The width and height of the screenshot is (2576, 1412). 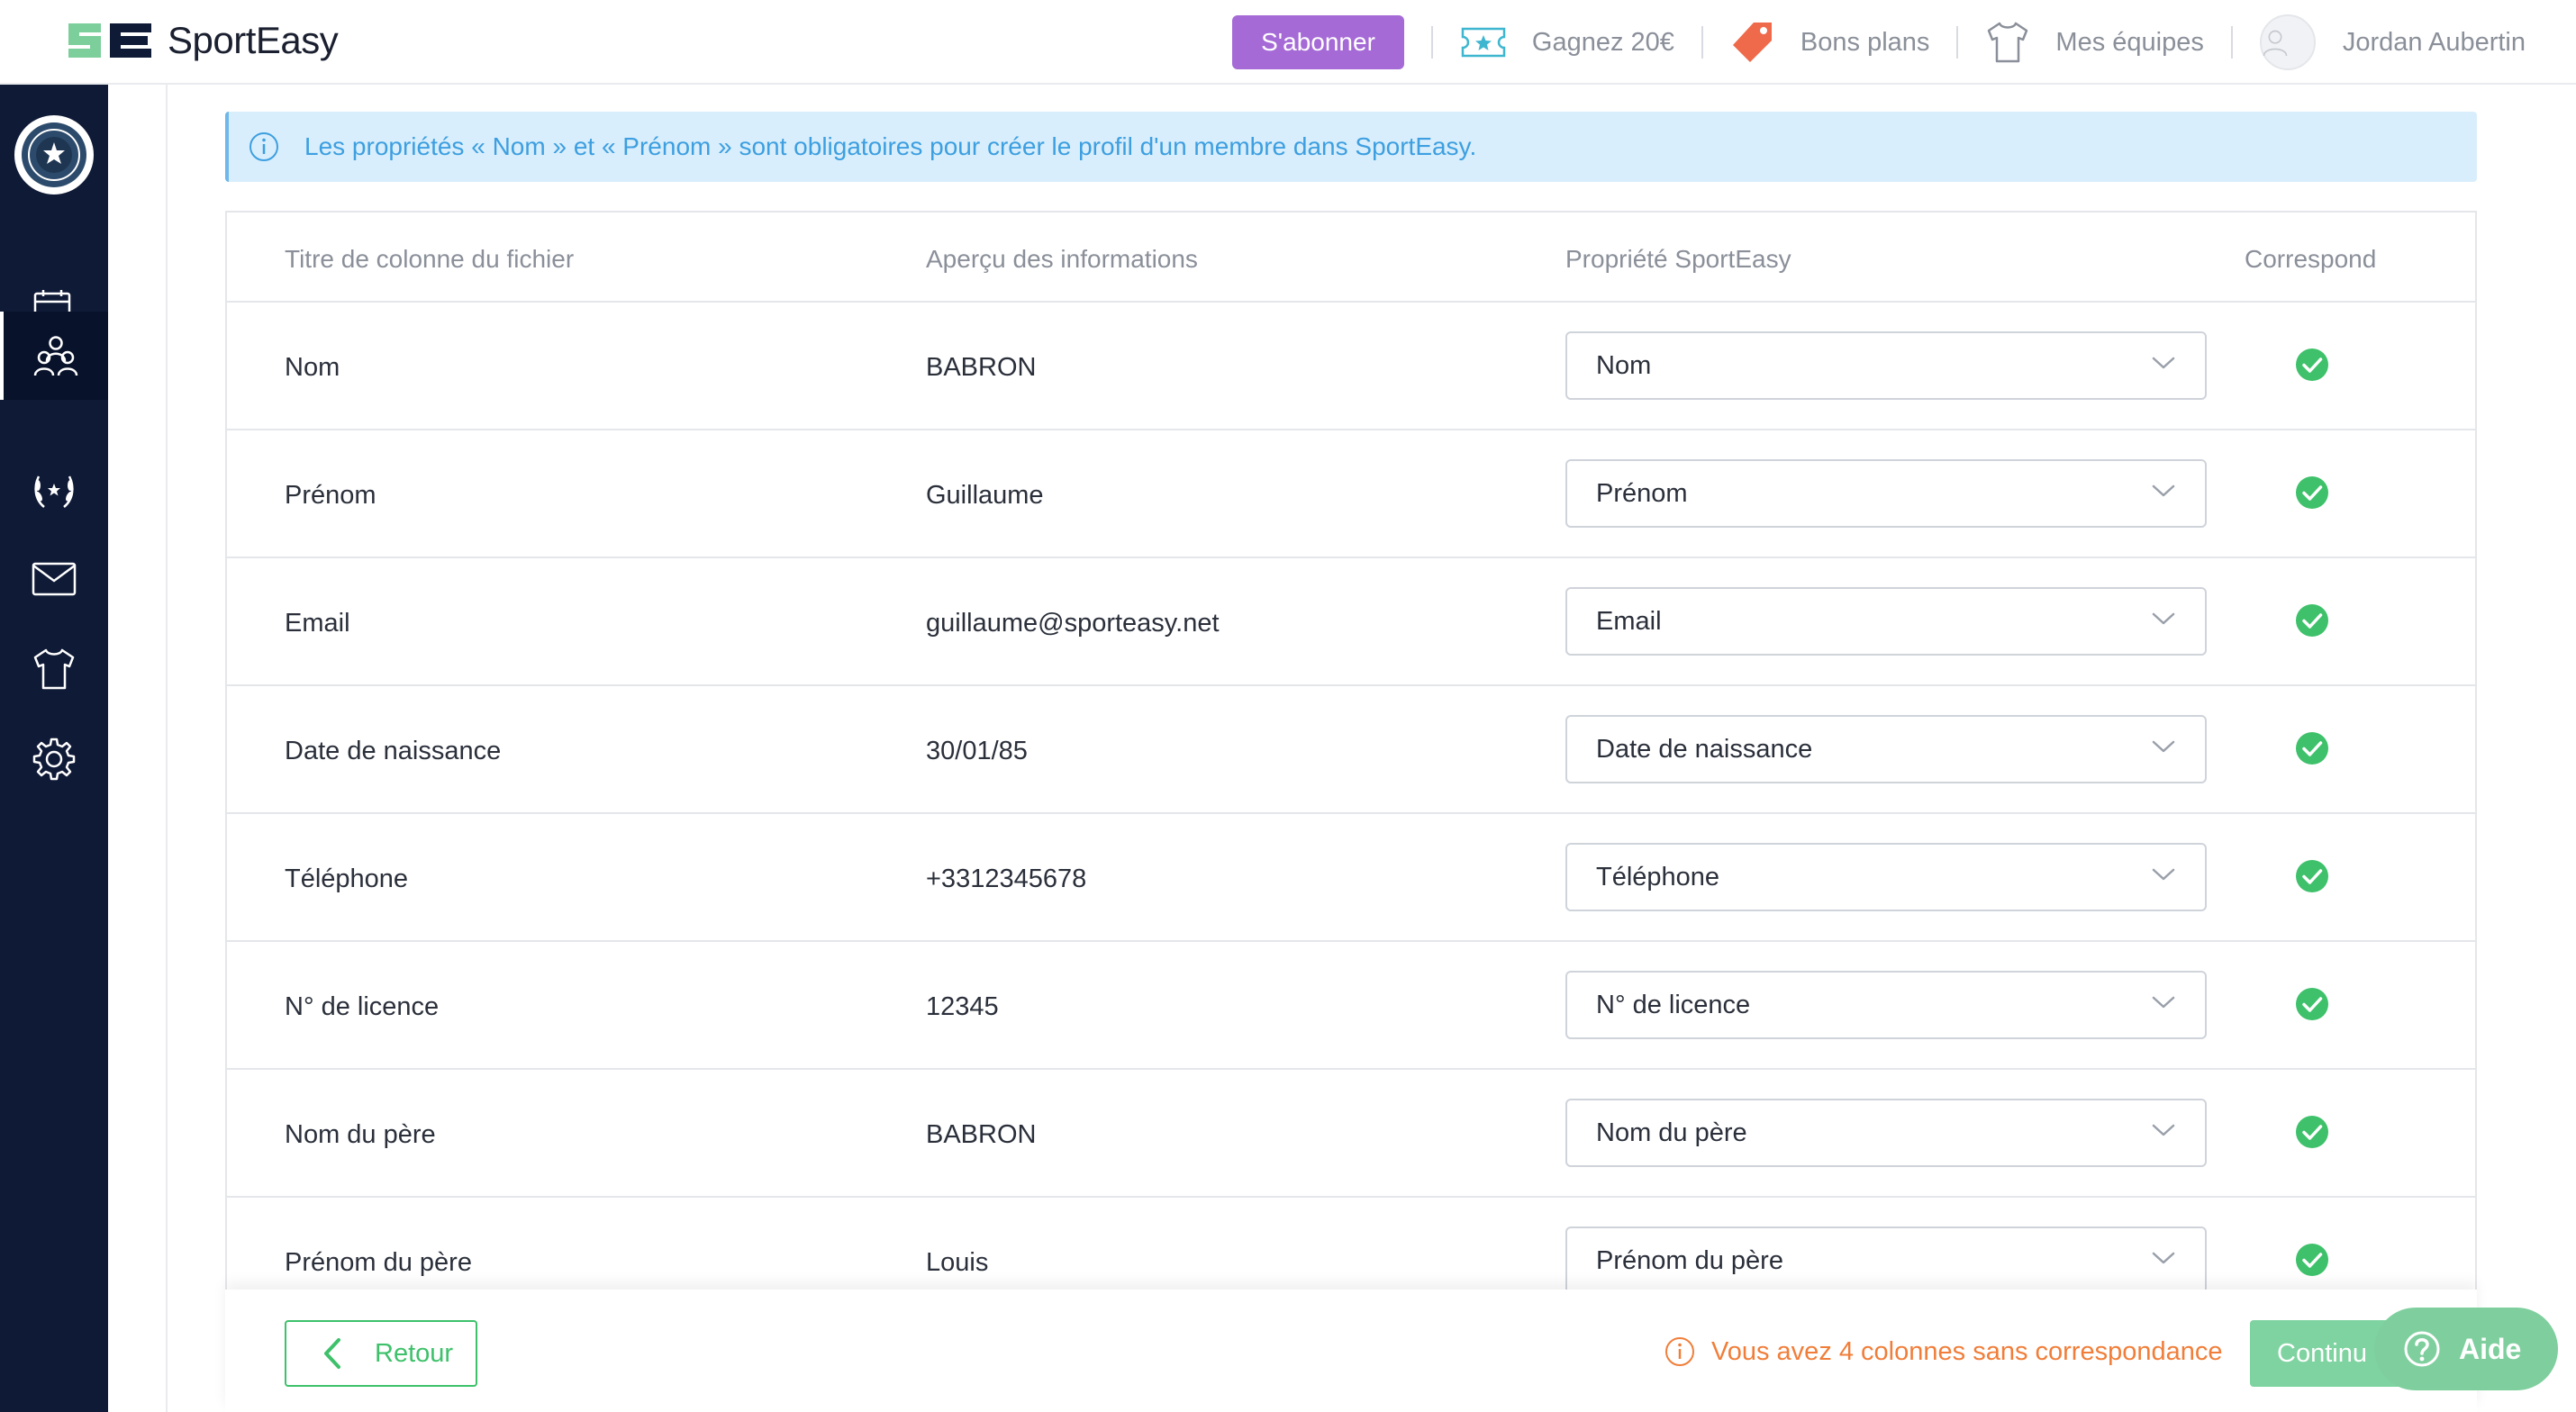 What do you see at coordinates (332, 1354) in the screenshot?
I see `chevron-left-icon` at bounding box center [332, 1354].